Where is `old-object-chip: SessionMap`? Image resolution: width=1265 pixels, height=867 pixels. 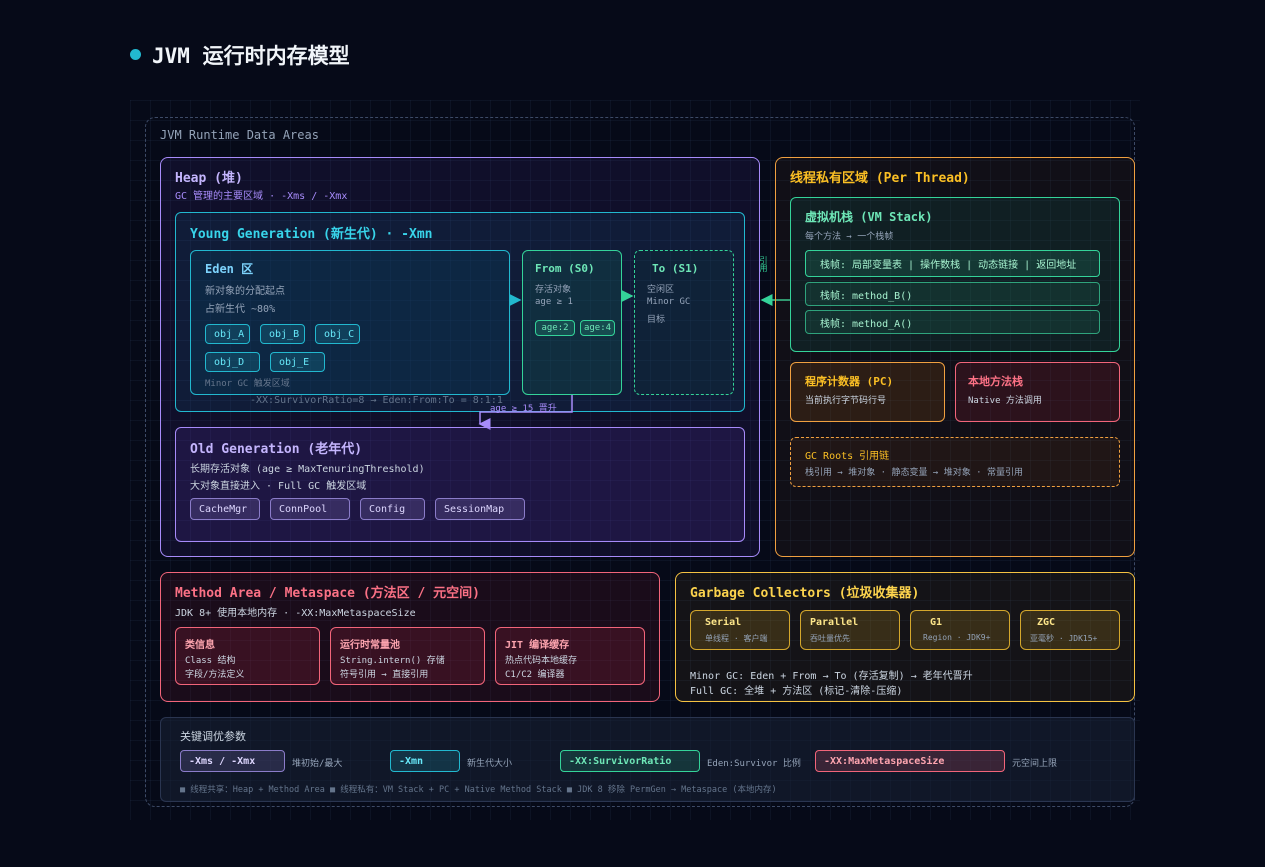 old-object-chip: SessionMap is located at coordinates (480, 509).